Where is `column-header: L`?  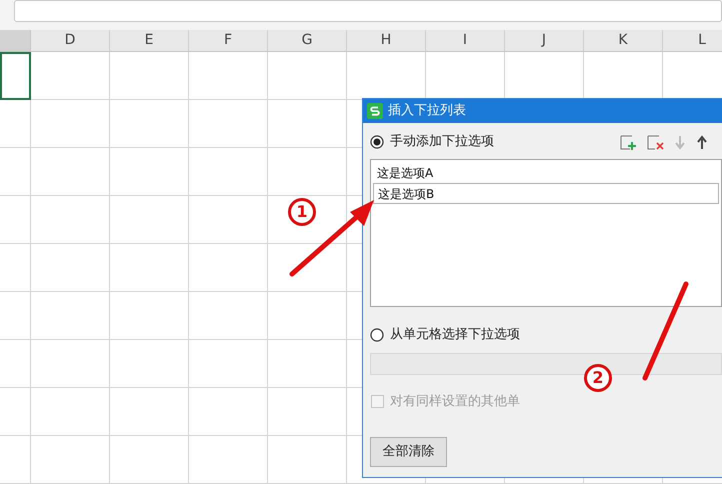 column-header: L is located at coordinates (702, 40).